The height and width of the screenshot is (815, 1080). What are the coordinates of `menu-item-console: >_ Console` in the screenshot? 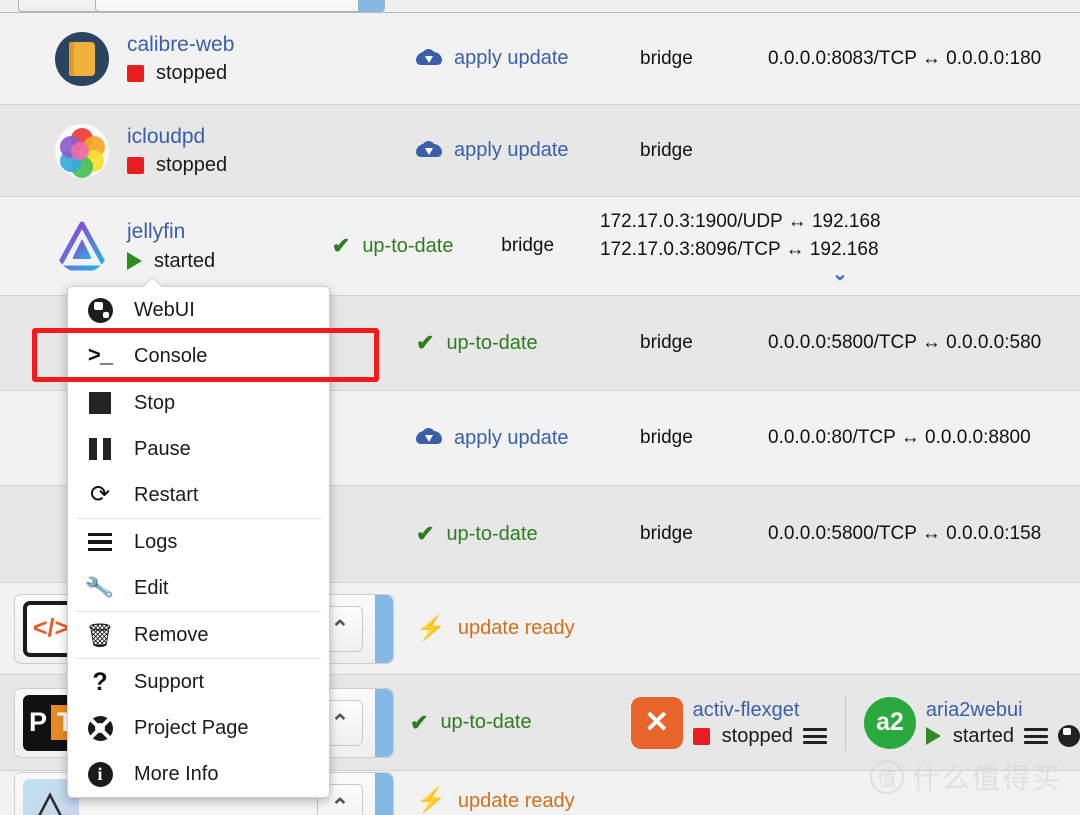 It's located at (198, 356).